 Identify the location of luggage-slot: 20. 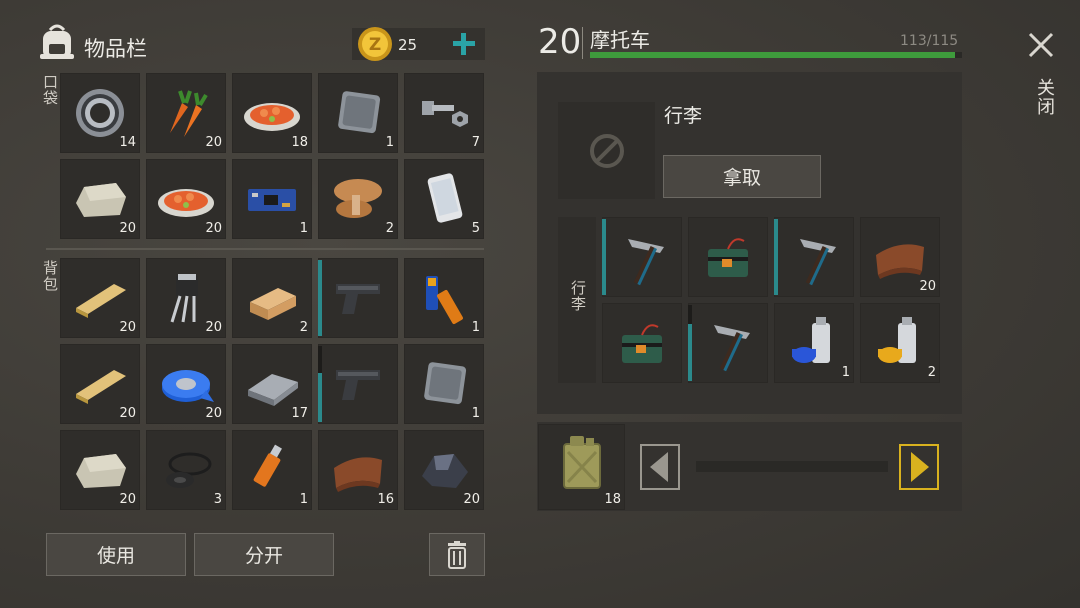
(900, 257).